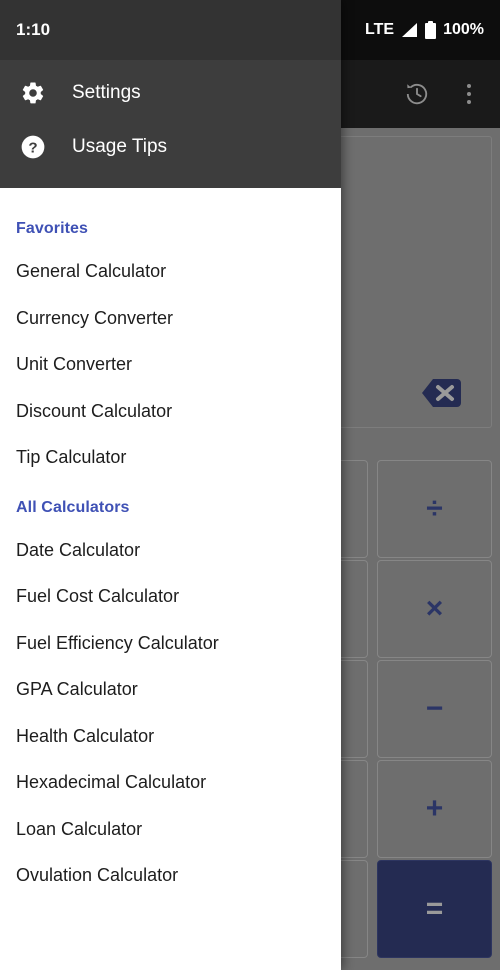 The height and width of the screenshot is (970, 500). I want to click on nav-item-discount-calculator: Discount Calculator, so click(170, 411).